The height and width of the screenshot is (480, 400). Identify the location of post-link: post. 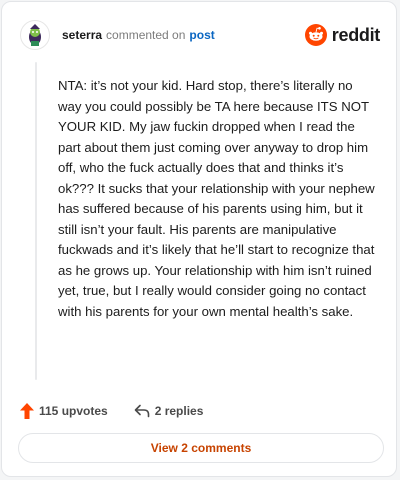
(201, 35).